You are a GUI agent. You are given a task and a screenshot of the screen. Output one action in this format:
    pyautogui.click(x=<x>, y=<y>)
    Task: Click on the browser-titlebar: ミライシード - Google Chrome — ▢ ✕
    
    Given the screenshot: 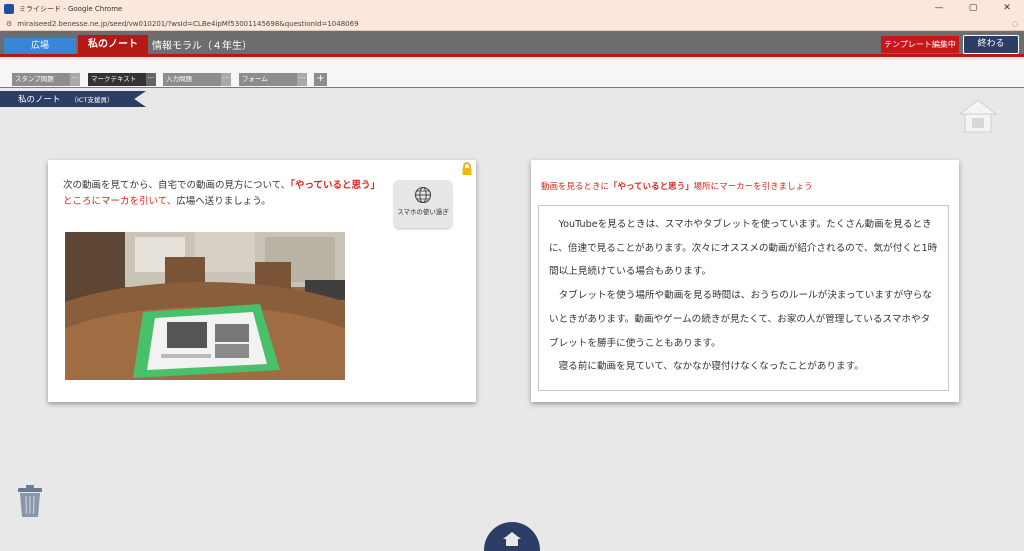 What is the action you would take?
    pyautogui.click(x=512, y=8)
    